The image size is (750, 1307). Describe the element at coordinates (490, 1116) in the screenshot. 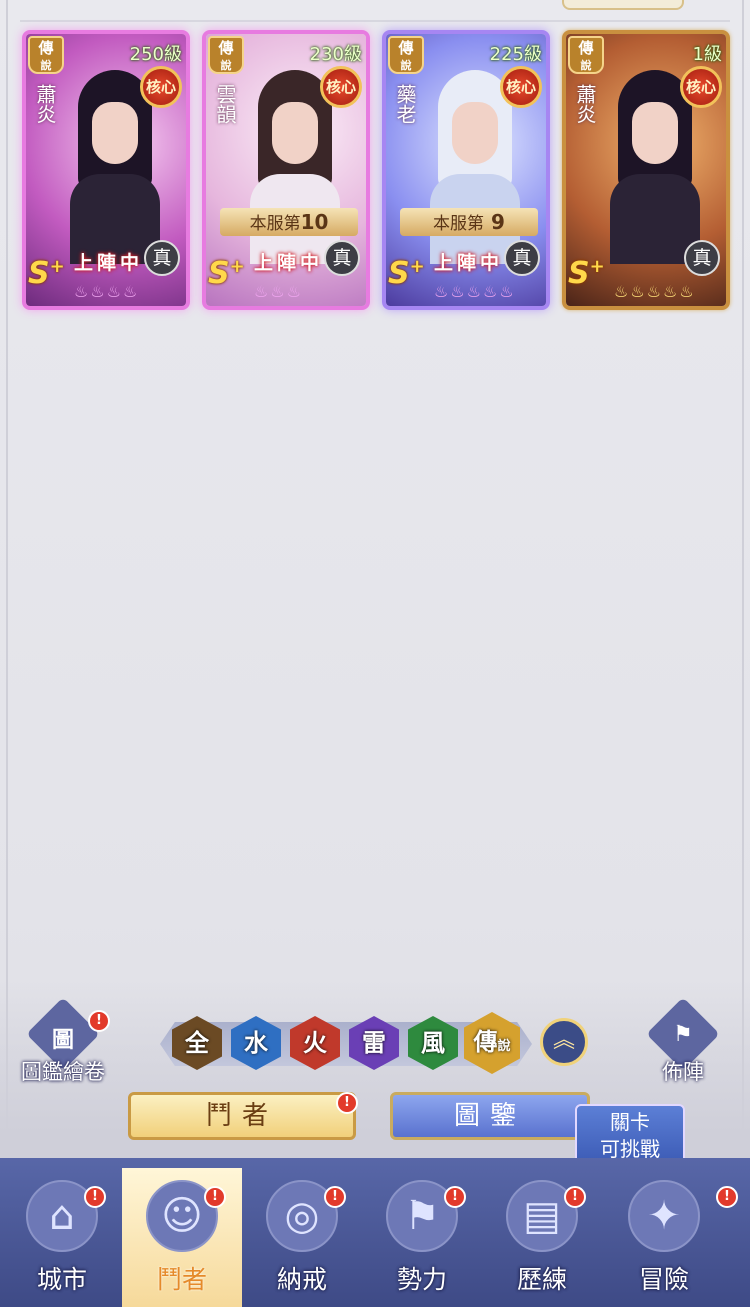

I see `codex-tab-button: 圖鑒` at that location.